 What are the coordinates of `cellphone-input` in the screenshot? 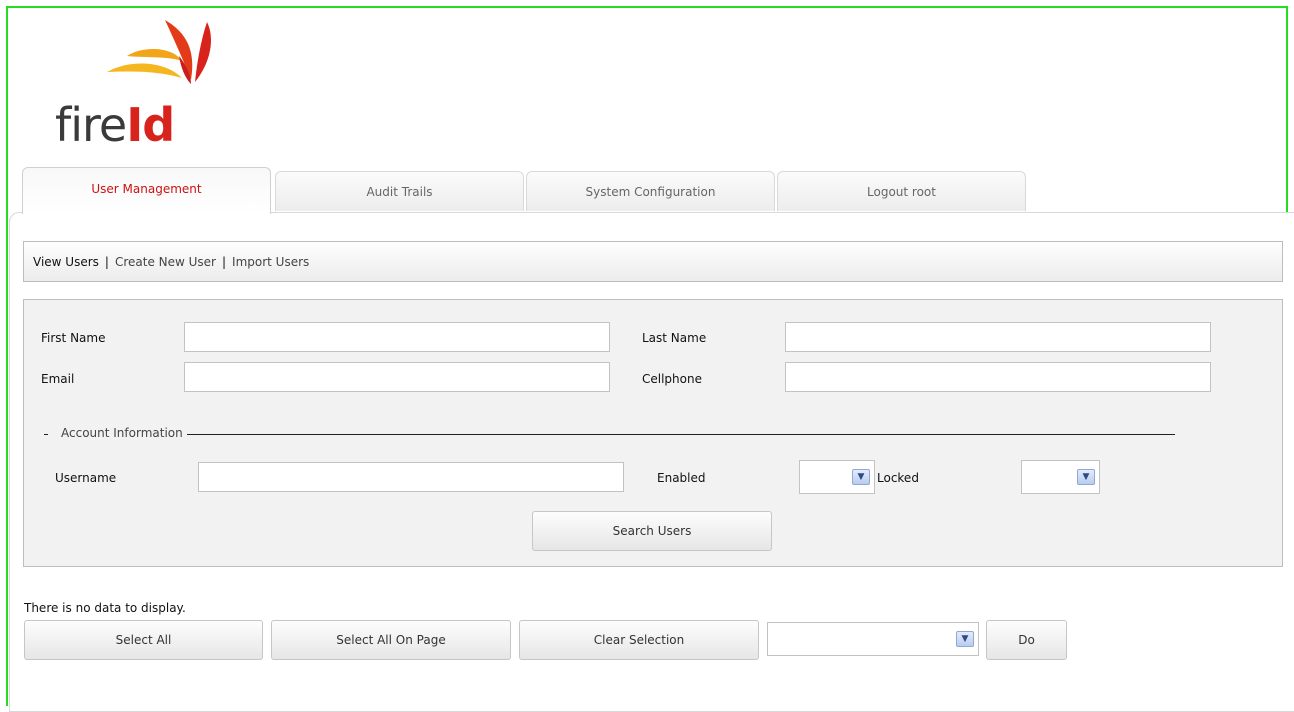 It's located at (998, 377).